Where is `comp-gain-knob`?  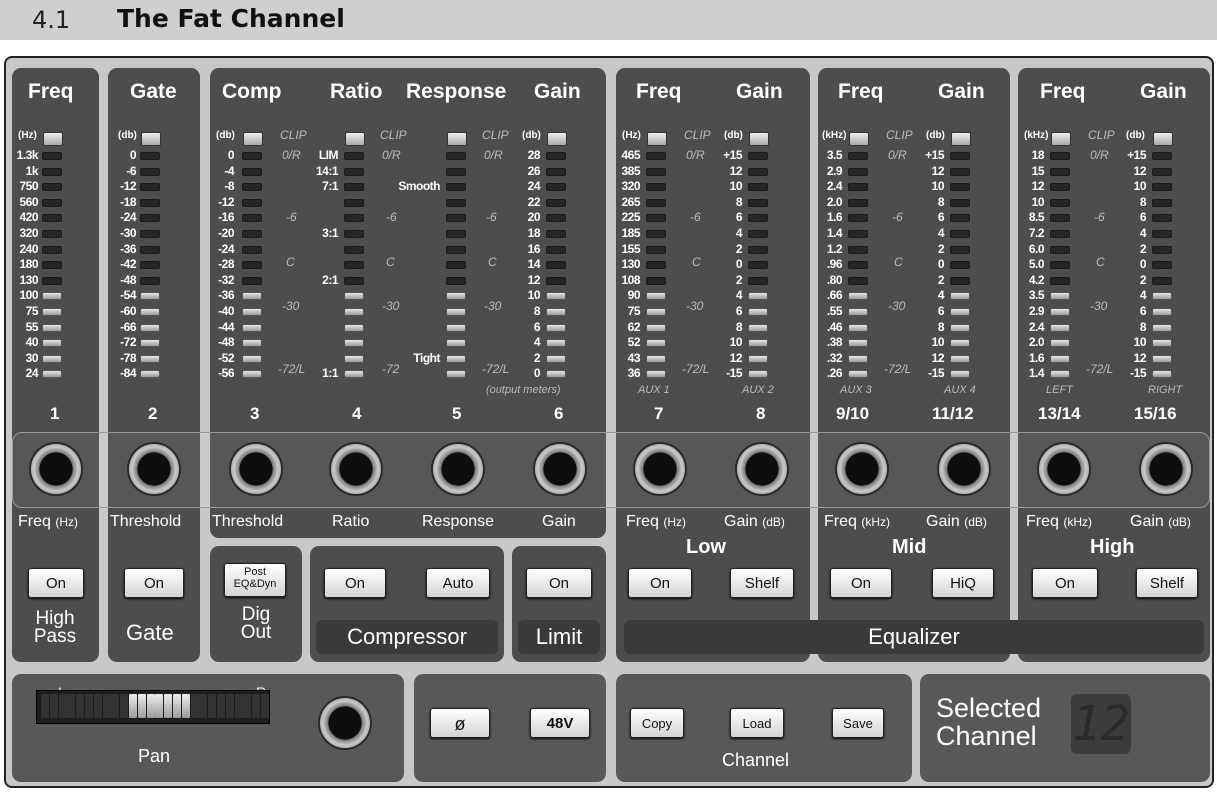 comp-gain-knob is located at coordinates (560, 469).